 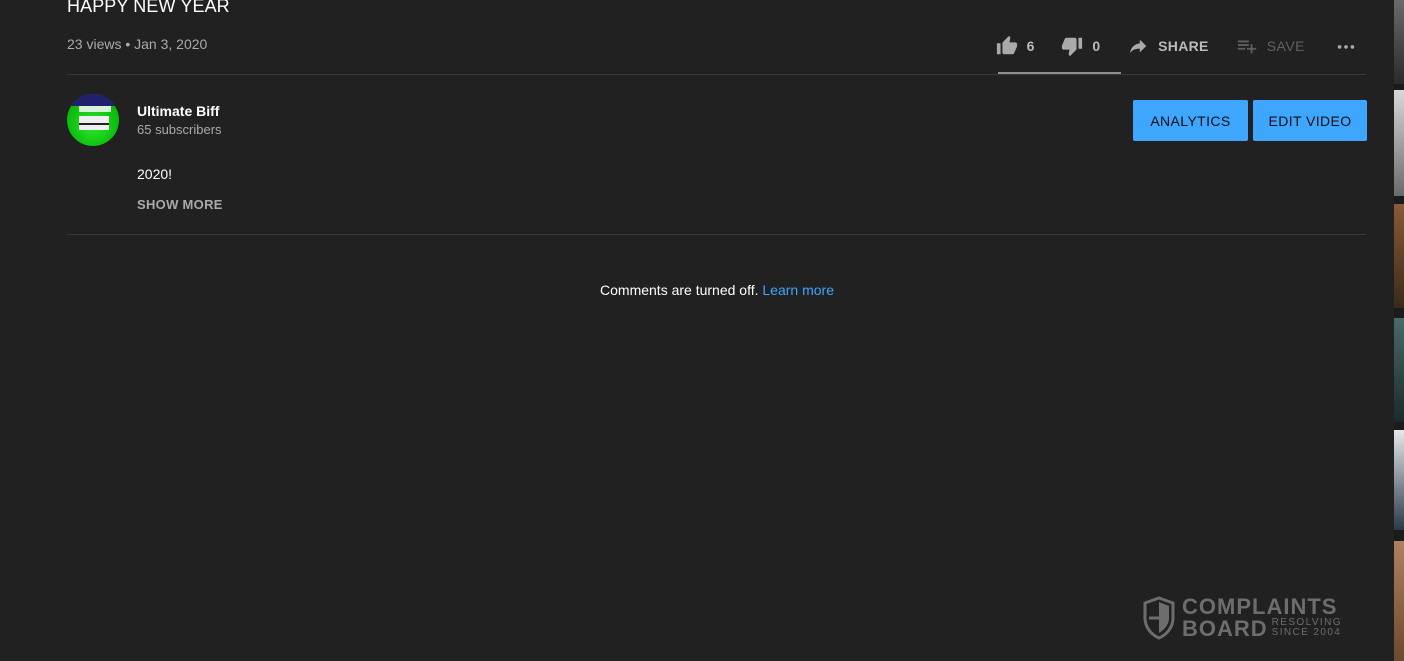 I want to click on dislike-count: 0, so click(x=1096, y=46).